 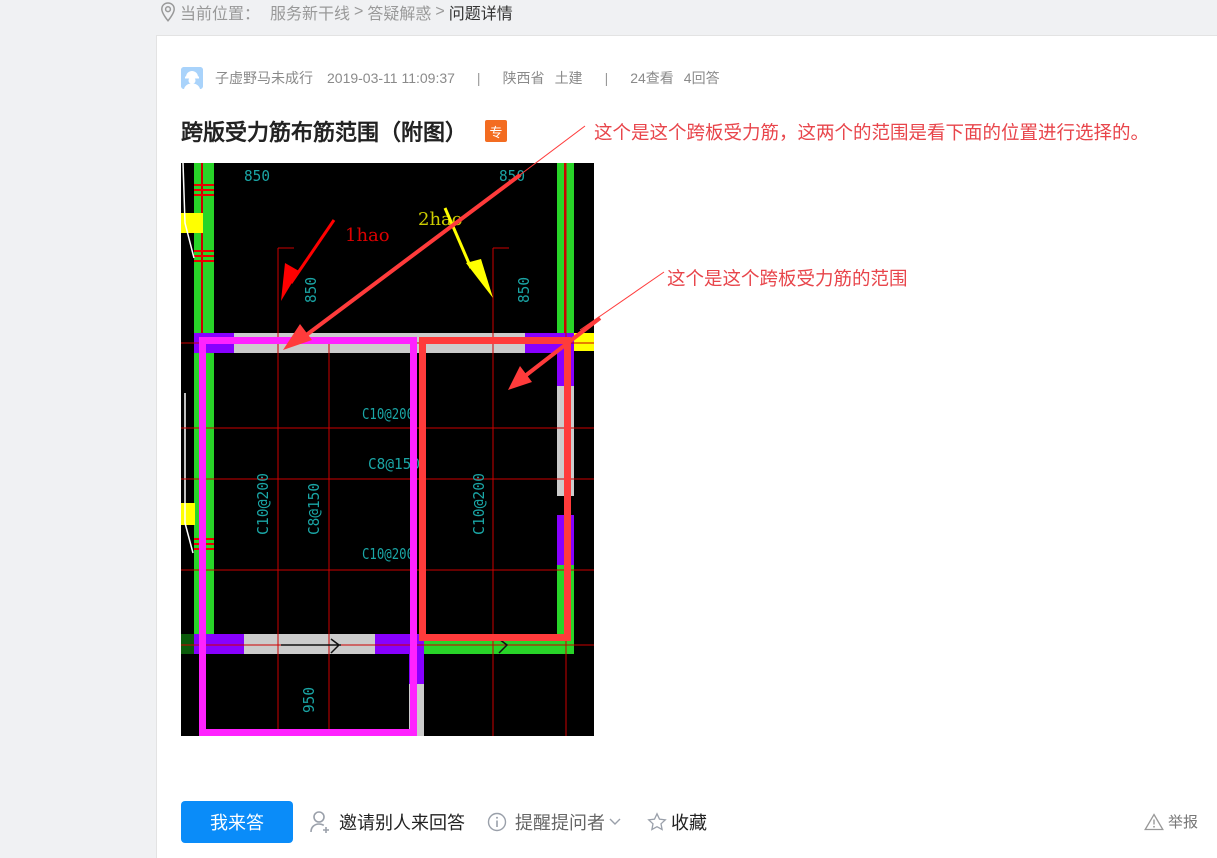 I want to click on invite-button: 邀请别人来回答, so click(x=387, y=822).